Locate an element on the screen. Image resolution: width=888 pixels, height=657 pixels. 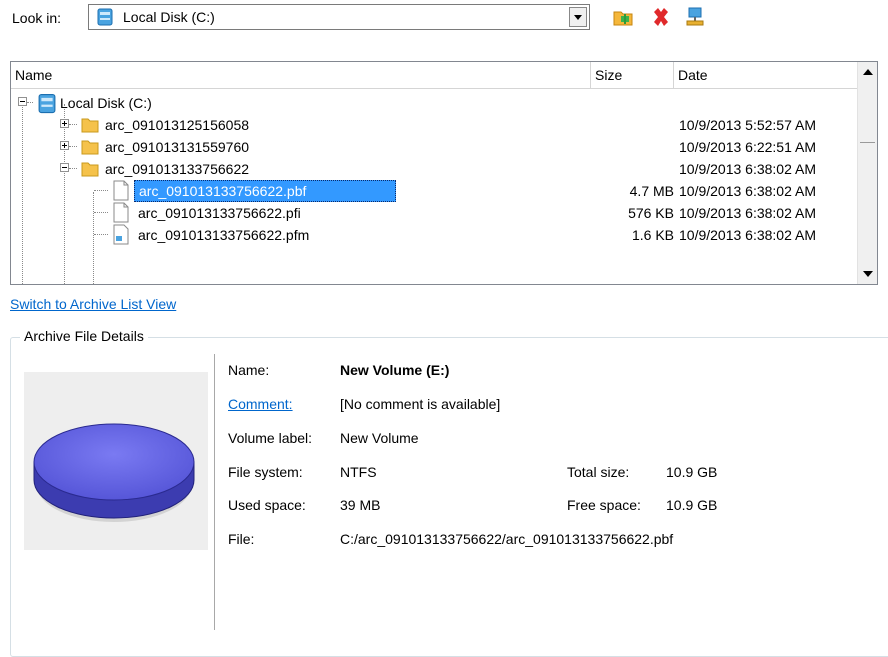
file-system-value: NTFS is located at coordinates (358, 472).